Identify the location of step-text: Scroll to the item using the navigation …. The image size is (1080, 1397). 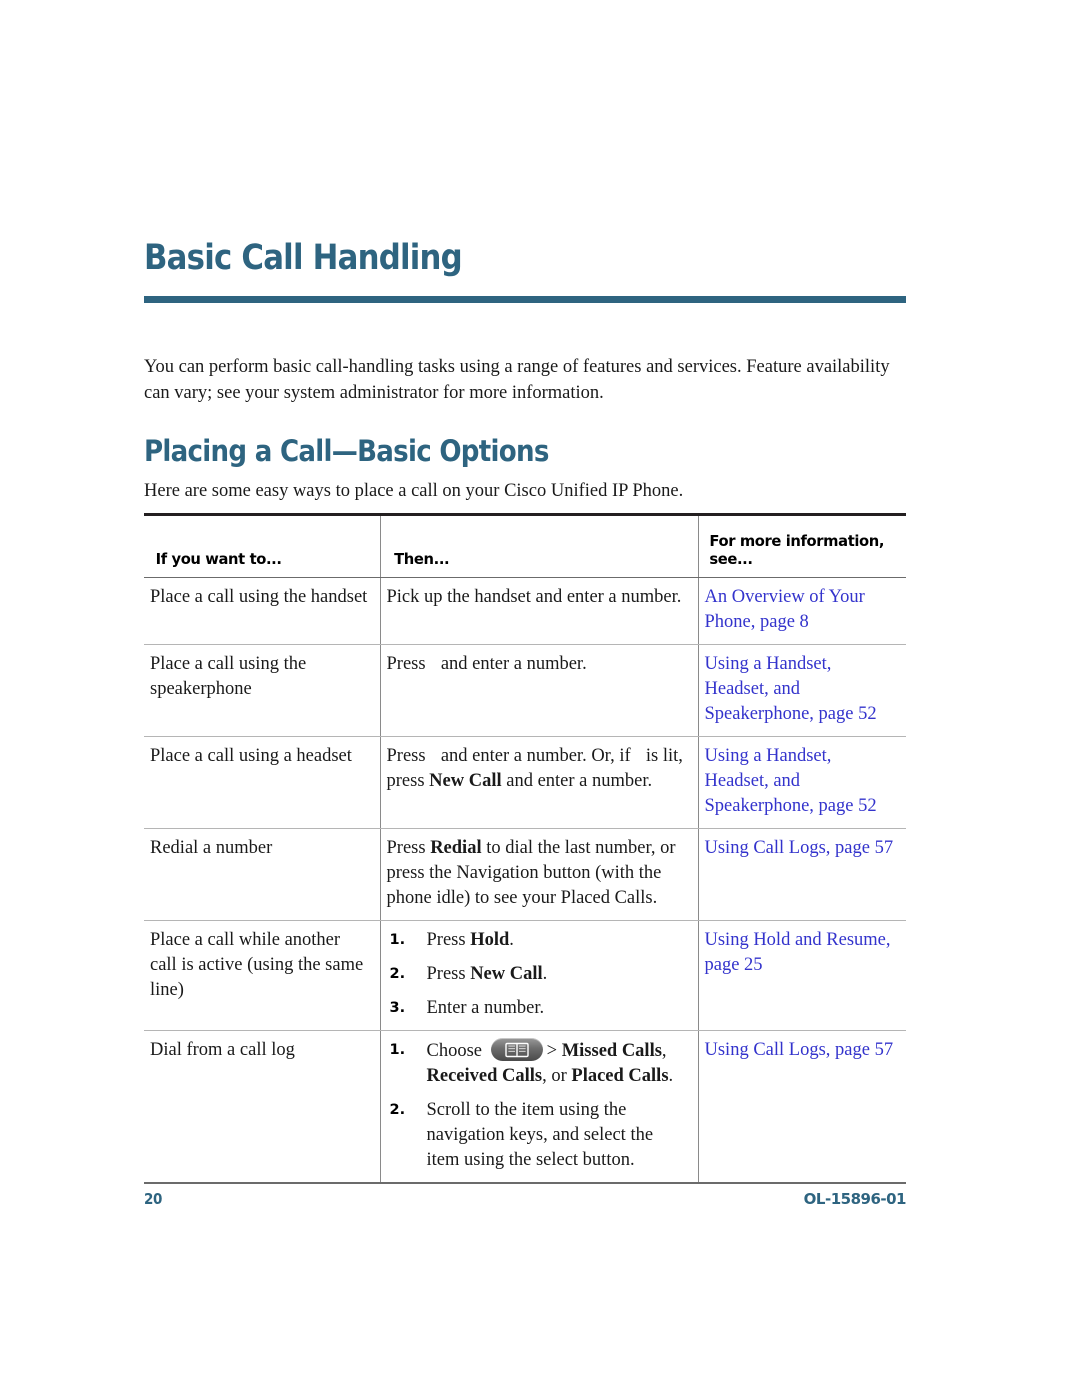
(540, 1135).